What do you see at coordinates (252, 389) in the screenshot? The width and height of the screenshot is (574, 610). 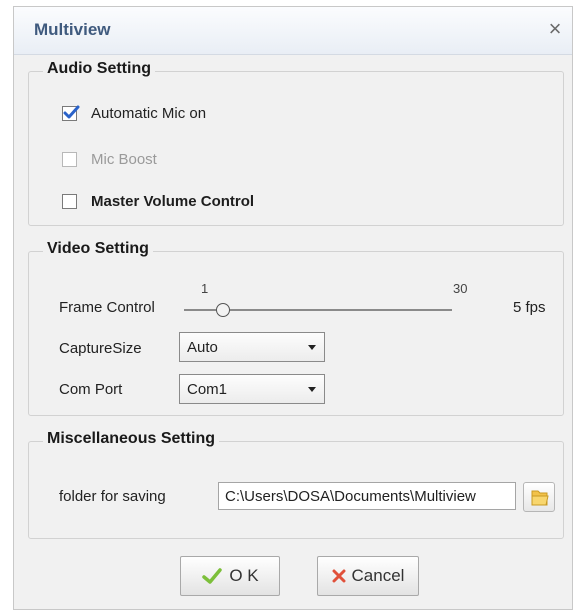 I see `com-port-select: Com1` at bounding box center [252, 389].